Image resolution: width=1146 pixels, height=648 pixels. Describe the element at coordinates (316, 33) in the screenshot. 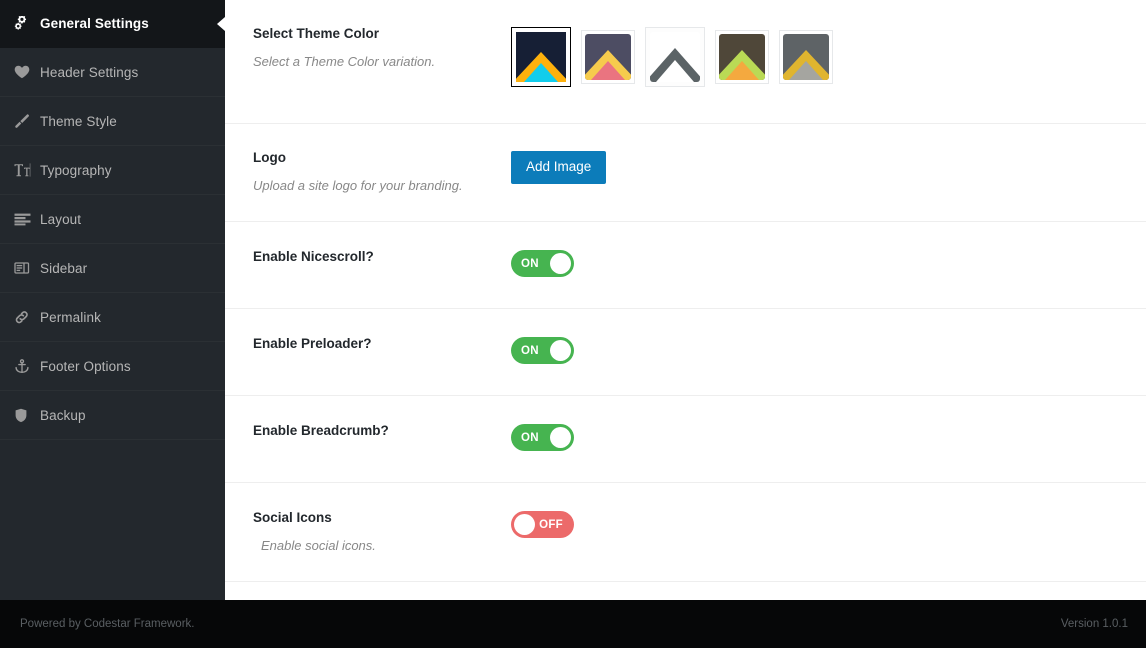

I see `field-label: Select Theme Color` at that location.